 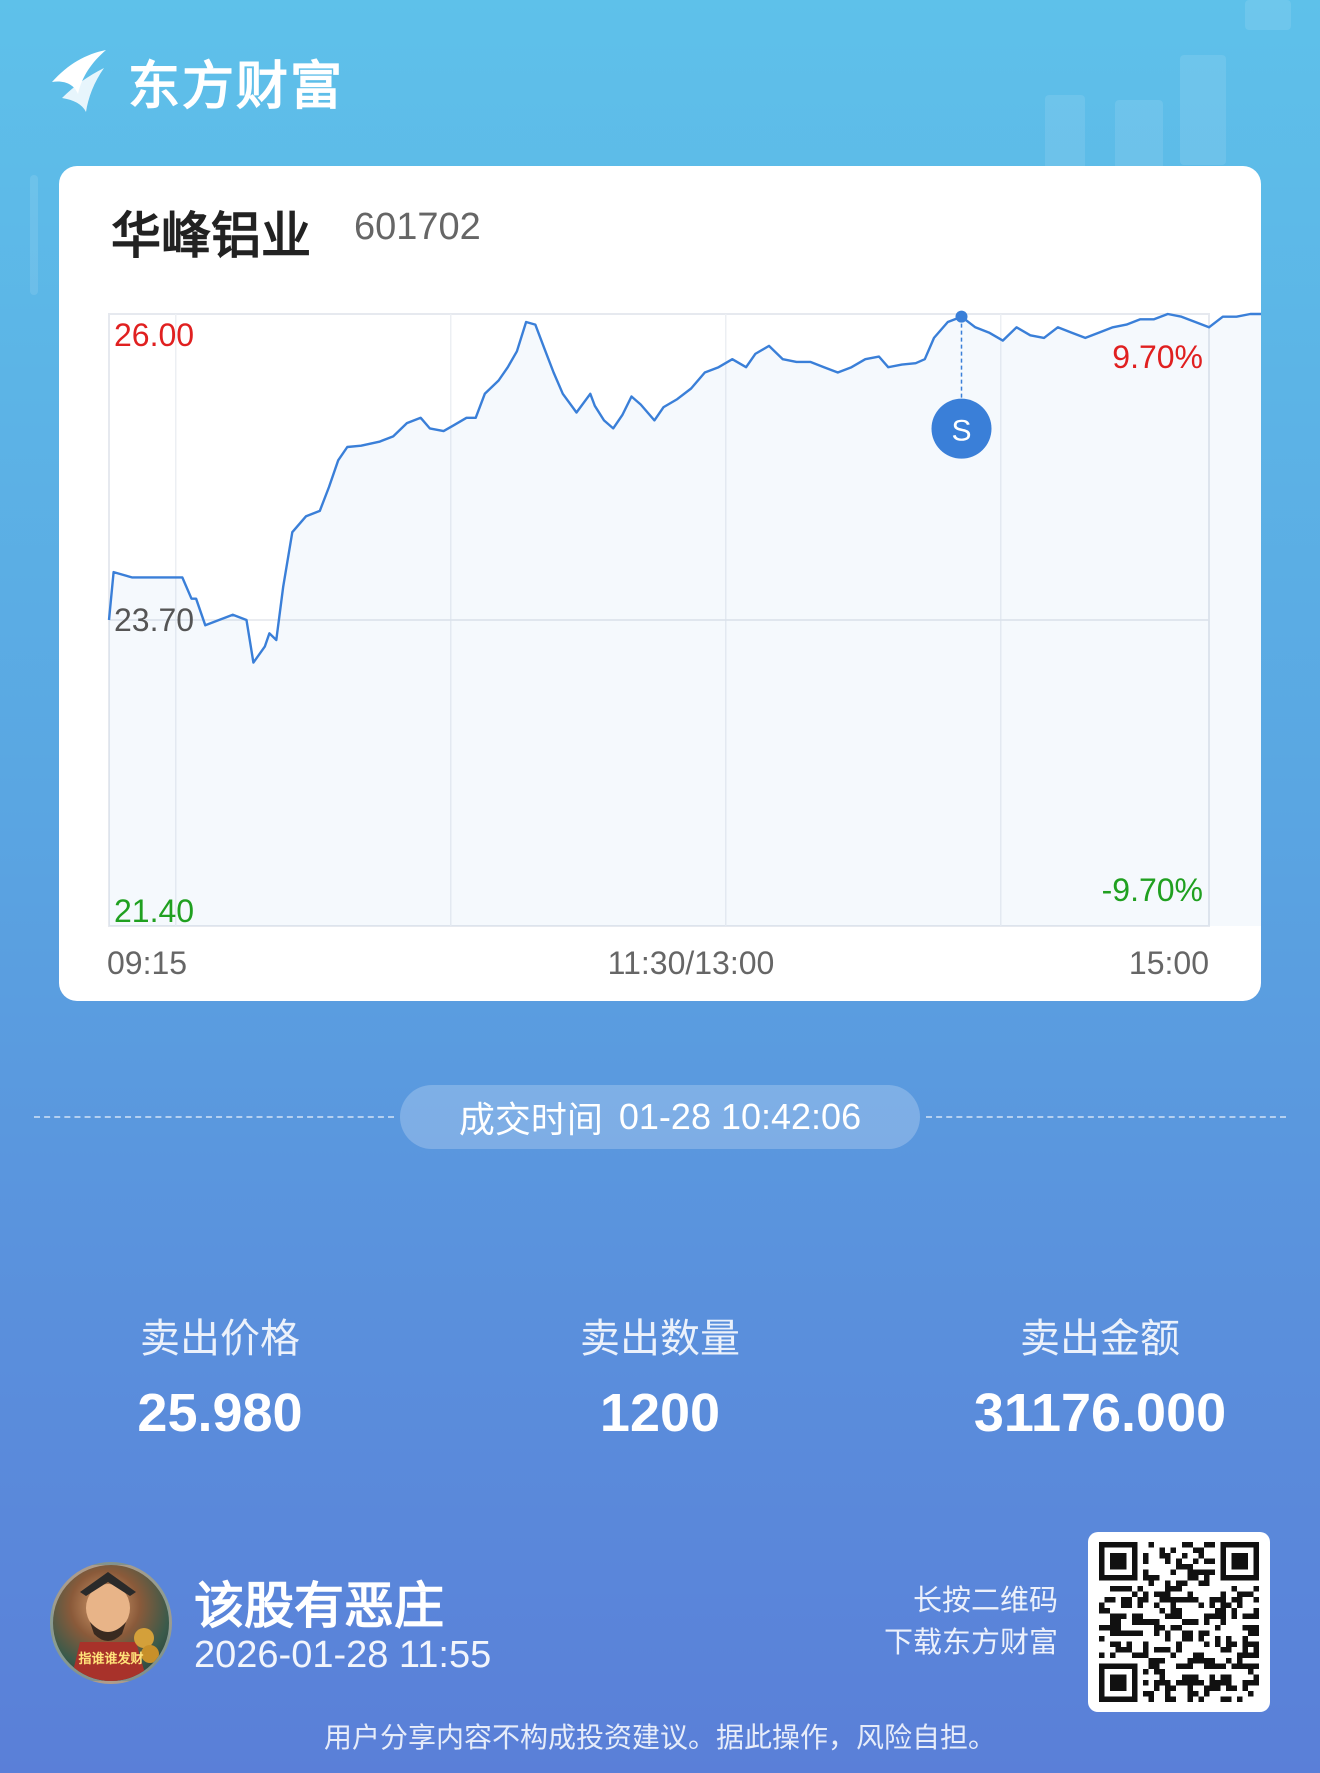 What do you see at coordinates (220, 1375) in the screenshot?
I see `stat-sell-price: 卖出价格 25.980` at bounding box center [220, 1375].